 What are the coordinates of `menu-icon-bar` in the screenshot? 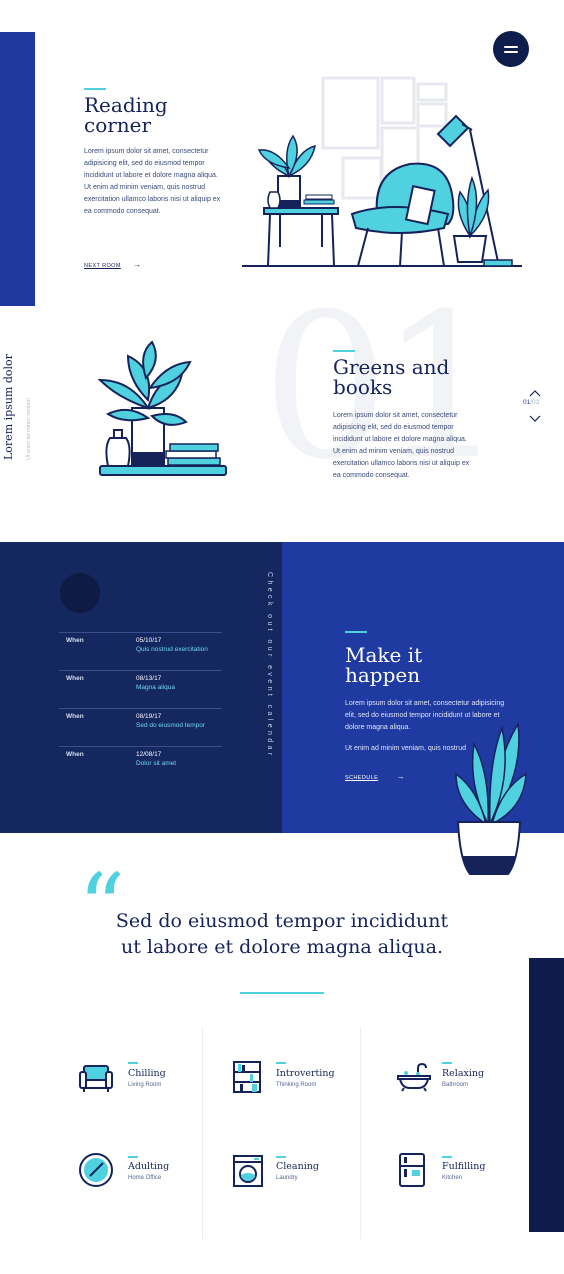 It's located at (511, 52).